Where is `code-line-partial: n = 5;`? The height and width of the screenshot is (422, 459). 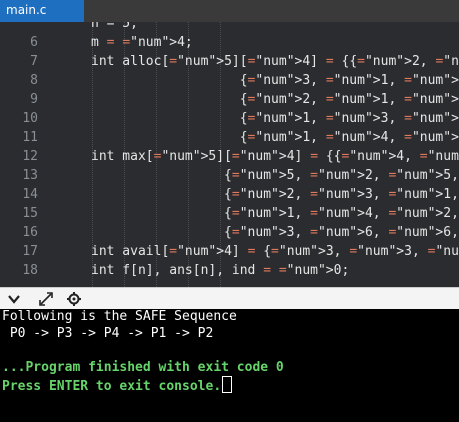
code-line-partial: n = 5; is located at coordinates (114, 26).